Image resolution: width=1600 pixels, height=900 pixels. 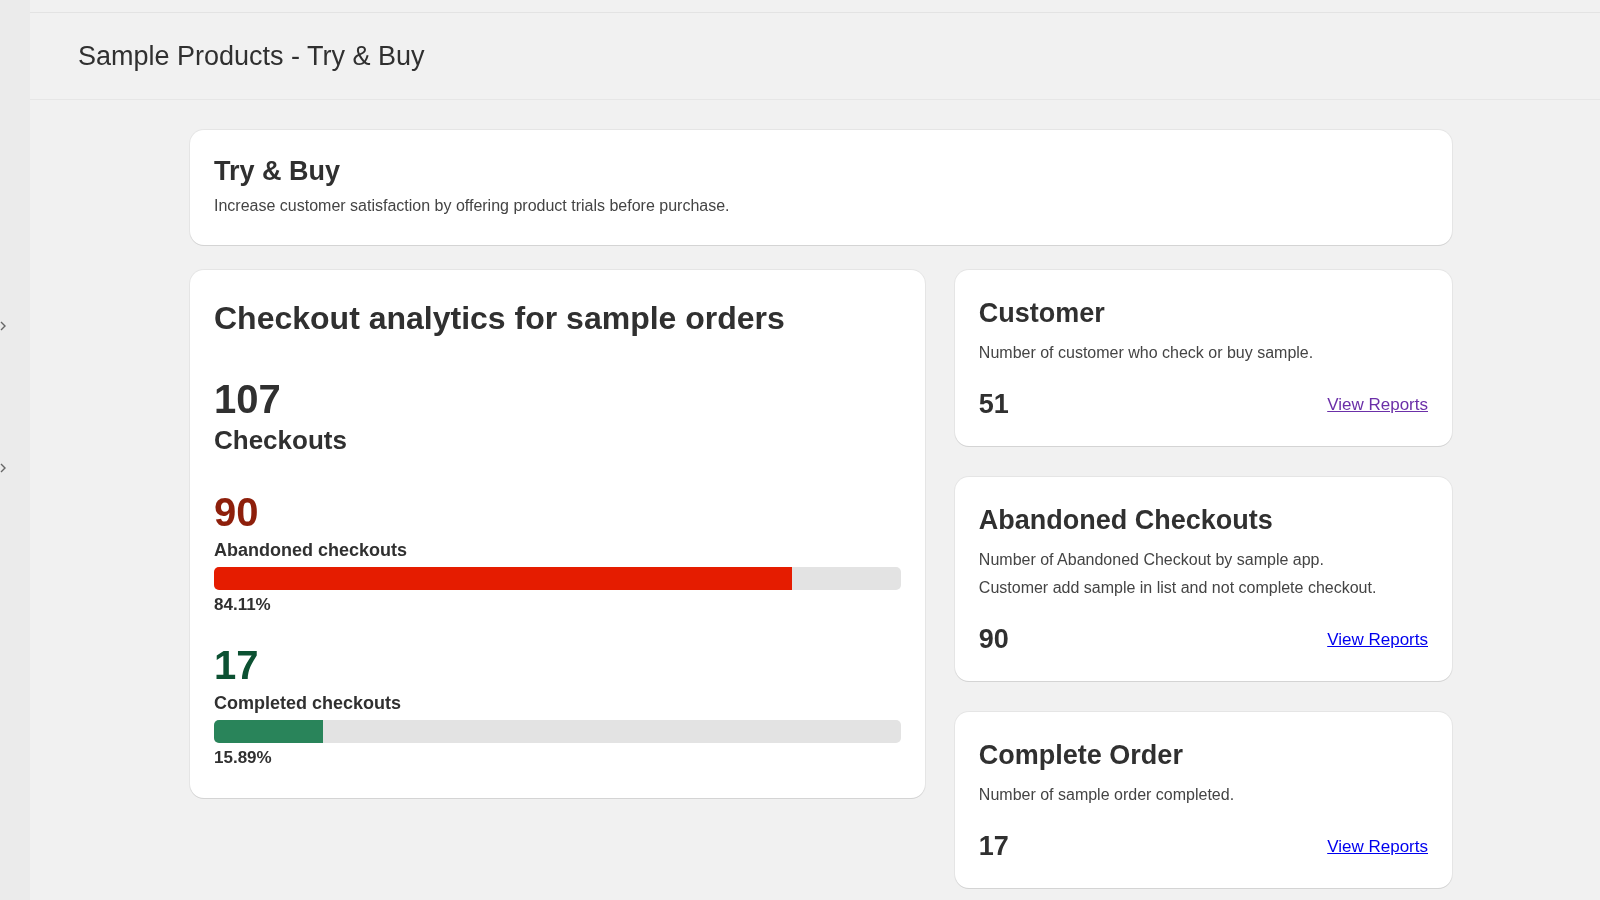 I want to click on card-description: Increase customer satisfaction by offering product trials before purchase., so click(x=472, y=206).